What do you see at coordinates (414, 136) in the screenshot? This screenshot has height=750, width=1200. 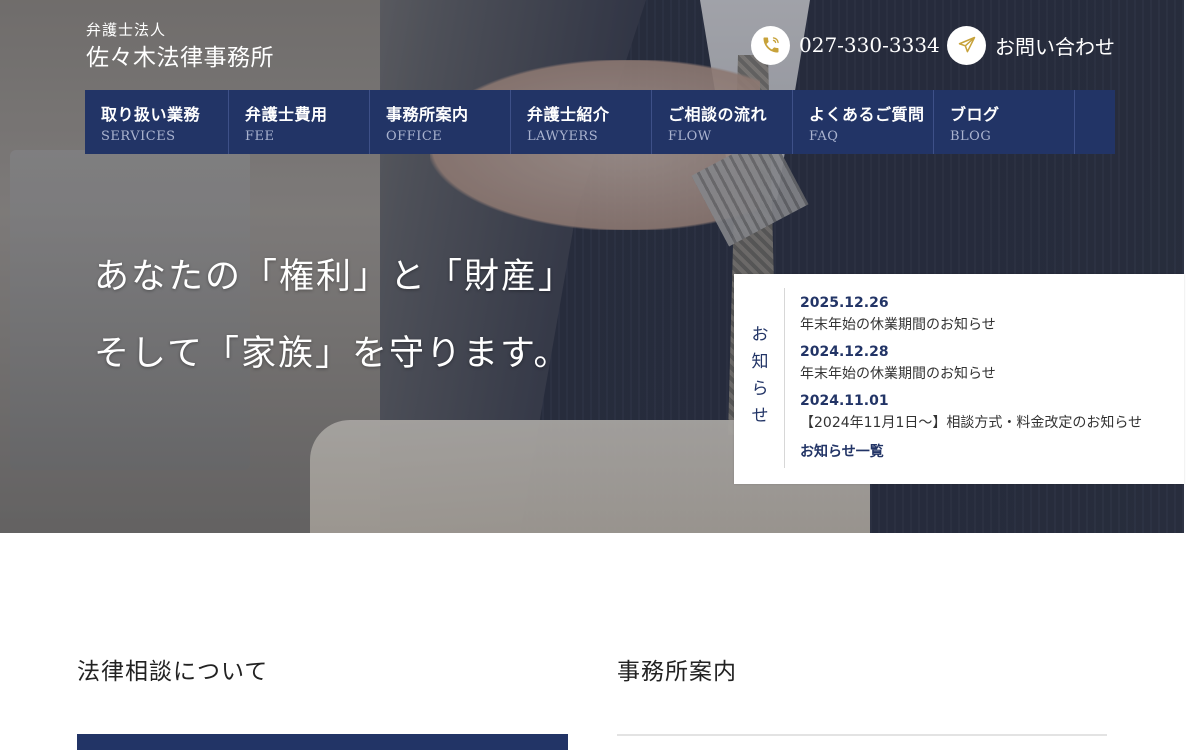 I see `nav-sublabel: OFFICE` at bounding box center [414, 136].